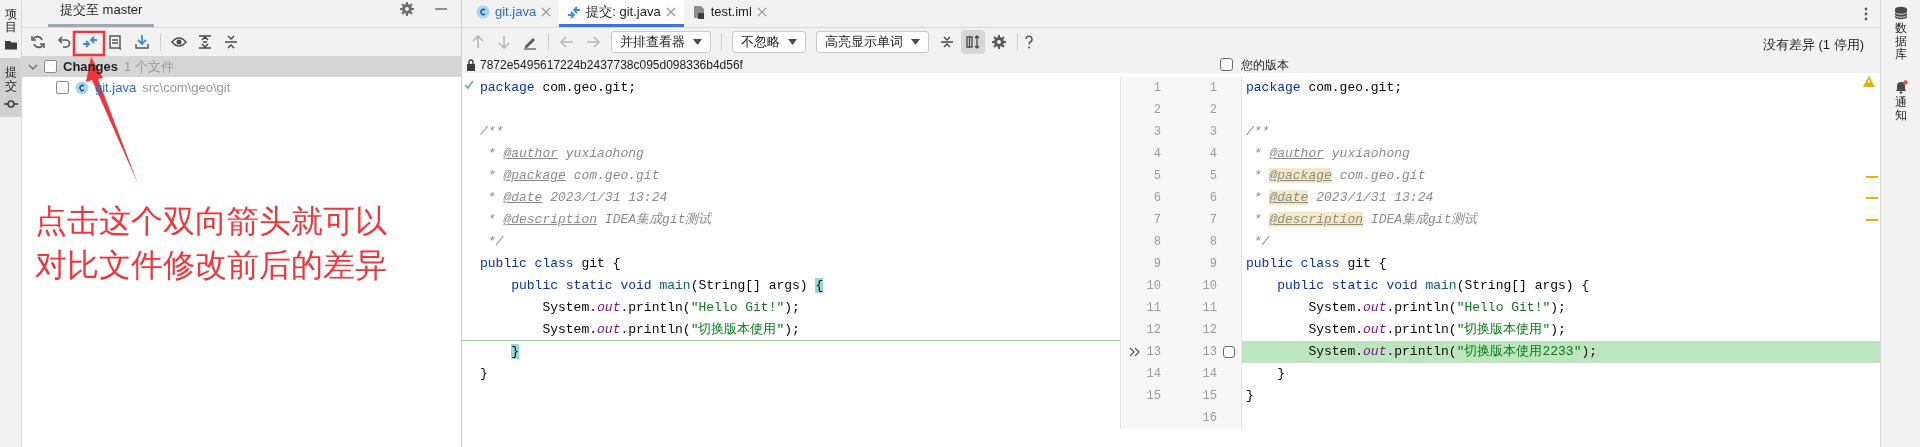 The image size is (1920, 447). I want to click on highlight-frame, so click(89, 43).